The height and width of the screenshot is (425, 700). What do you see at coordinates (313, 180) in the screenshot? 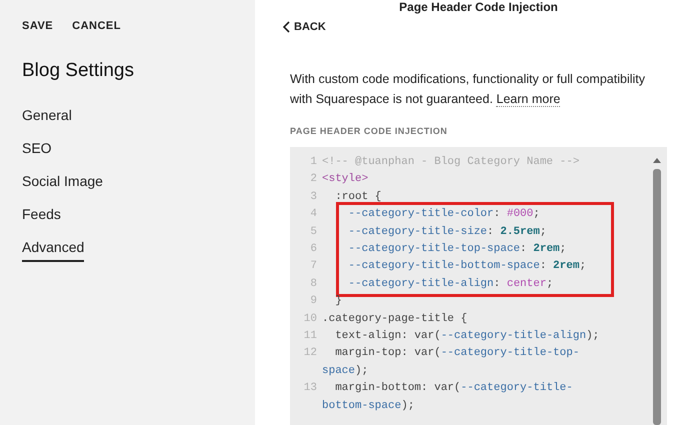
I see `line-number: 2` at bounding box center [313, 180].